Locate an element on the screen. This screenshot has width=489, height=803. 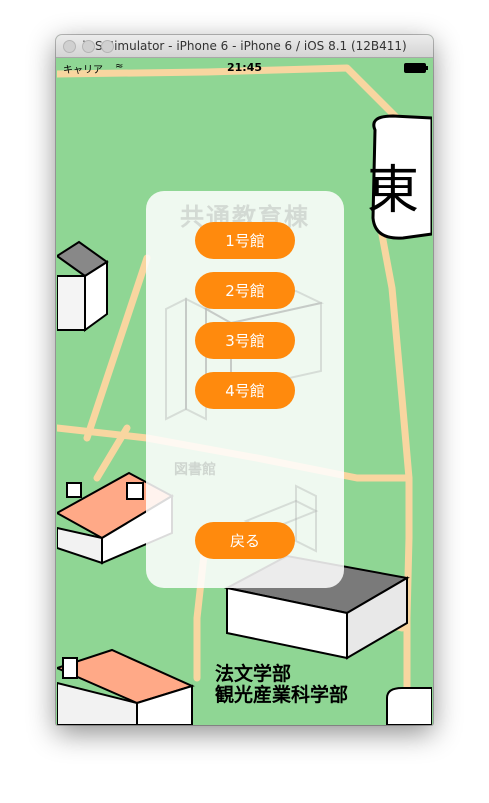
faculty-label-line2: 観光産業科学部 is located at coordinates (282, 695).